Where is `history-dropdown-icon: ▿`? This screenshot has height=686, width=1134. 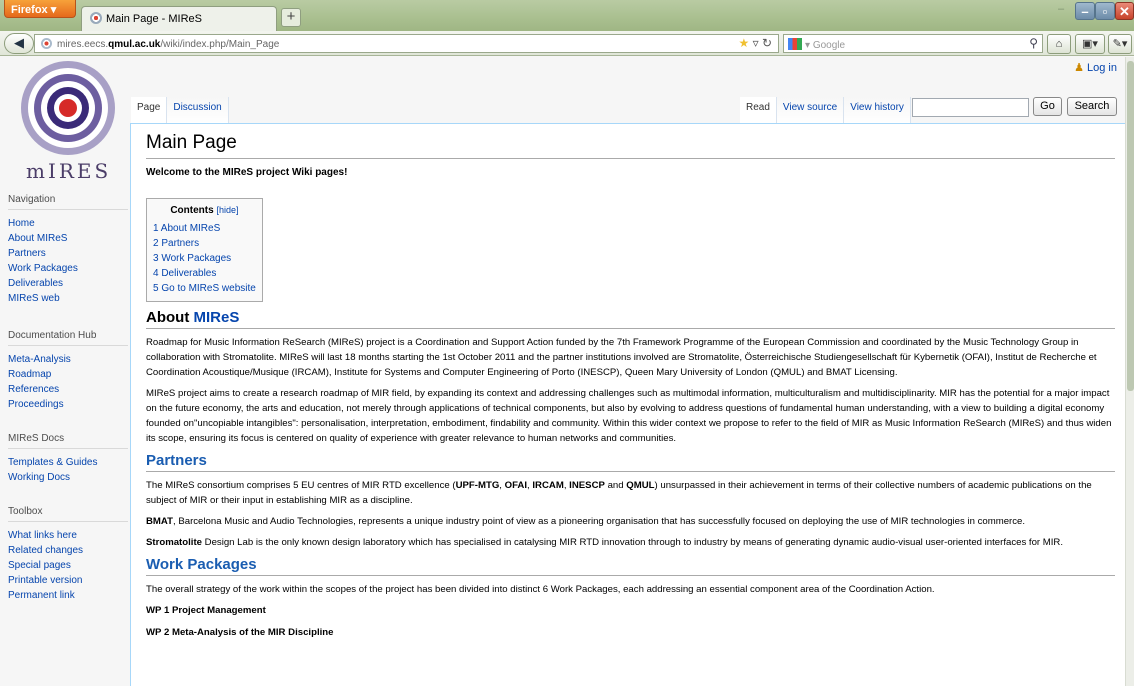 history-dropdown-icon: ▿ is located at coordinates (756, 43).